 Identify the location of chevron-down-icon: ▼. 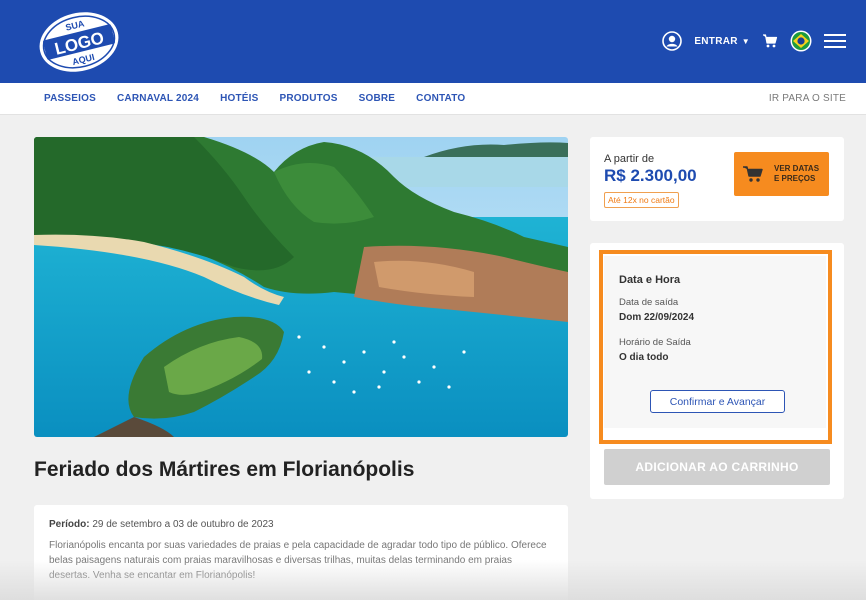
(745, 41).